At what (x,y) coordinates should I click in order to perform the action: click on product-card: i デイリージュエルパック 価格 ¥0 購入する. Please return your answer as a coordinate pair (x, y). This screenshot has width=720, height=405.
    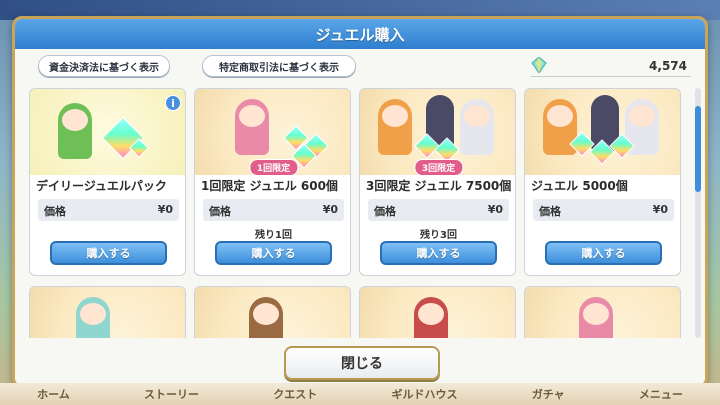
    Looking at the image, I should click on (107, 182).